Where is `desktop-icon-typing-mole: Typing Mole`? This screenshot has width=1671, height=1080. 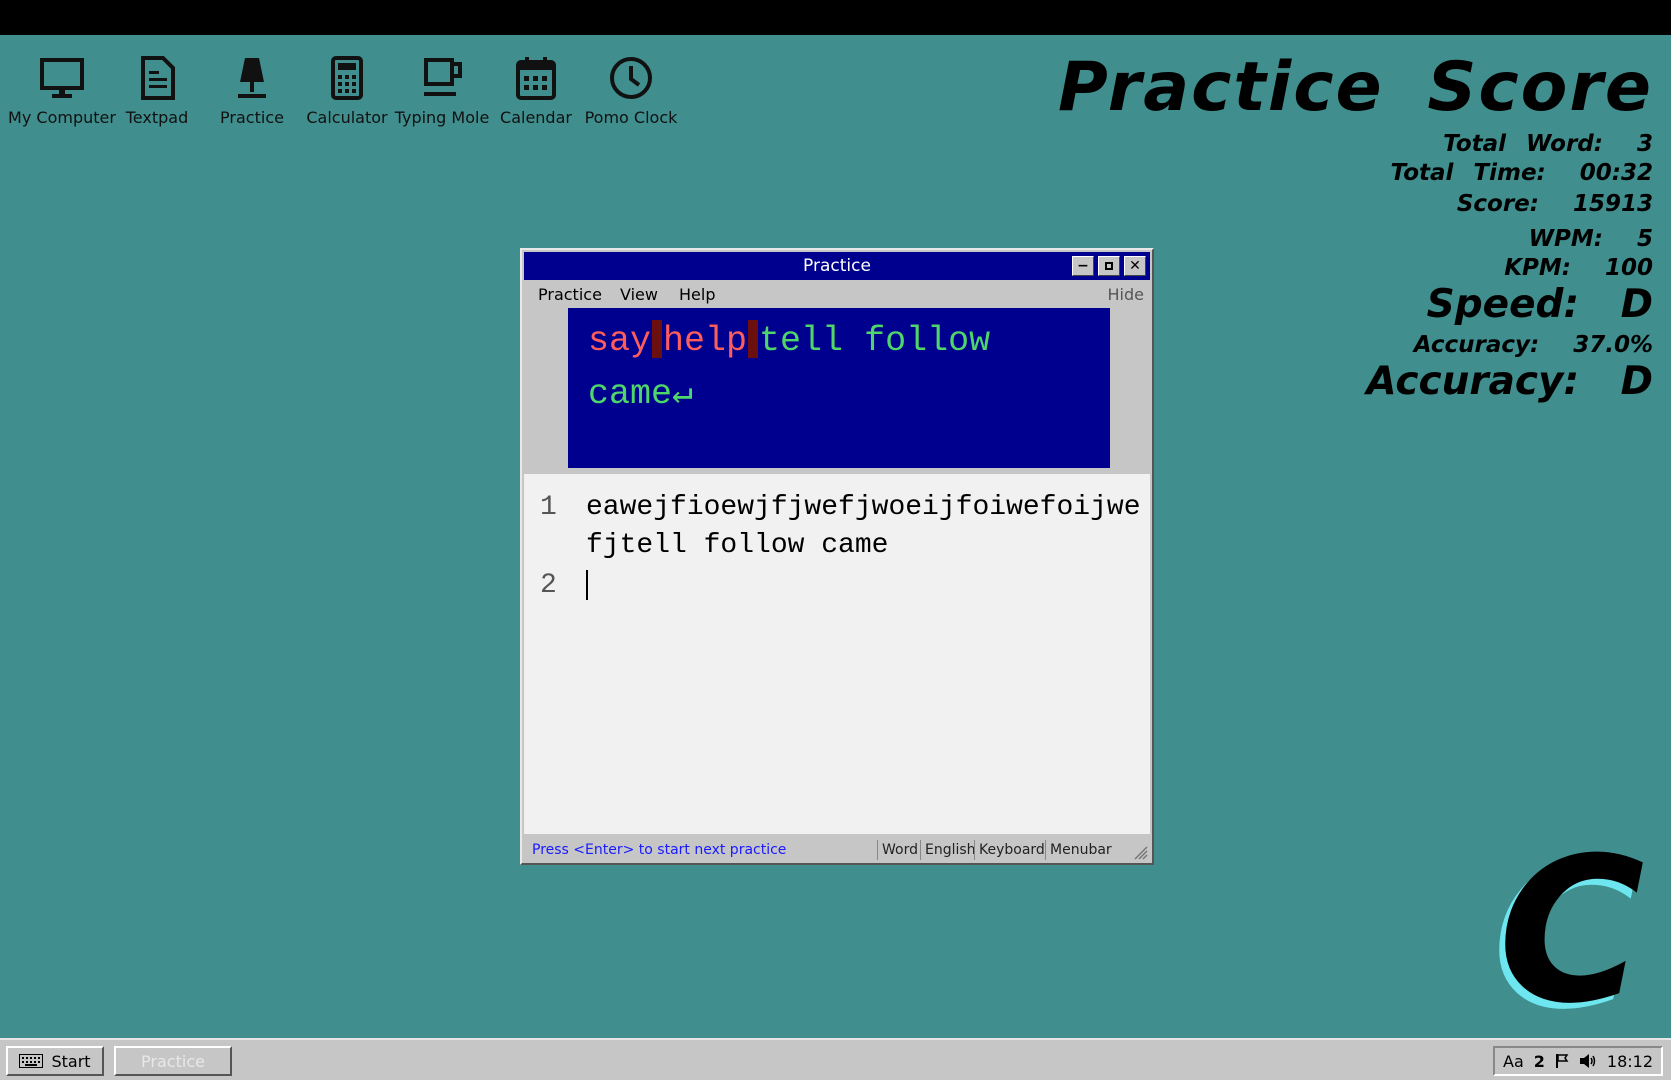
desktop-icon-typing-mole: Typing Mole is located at coordinates (442, 94).